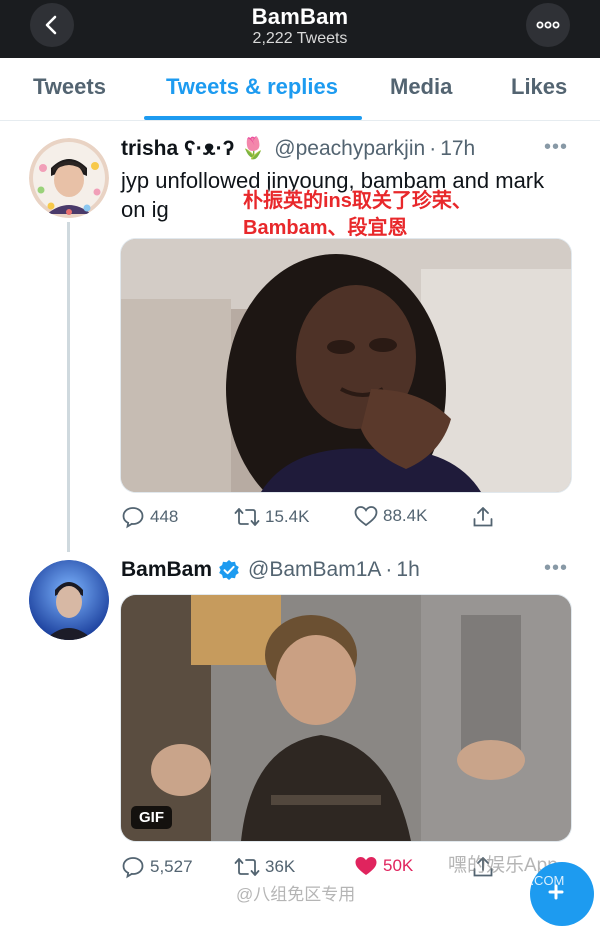  I want to click on tab-tweets-replies: Tweets & replies, so click(252, 87).